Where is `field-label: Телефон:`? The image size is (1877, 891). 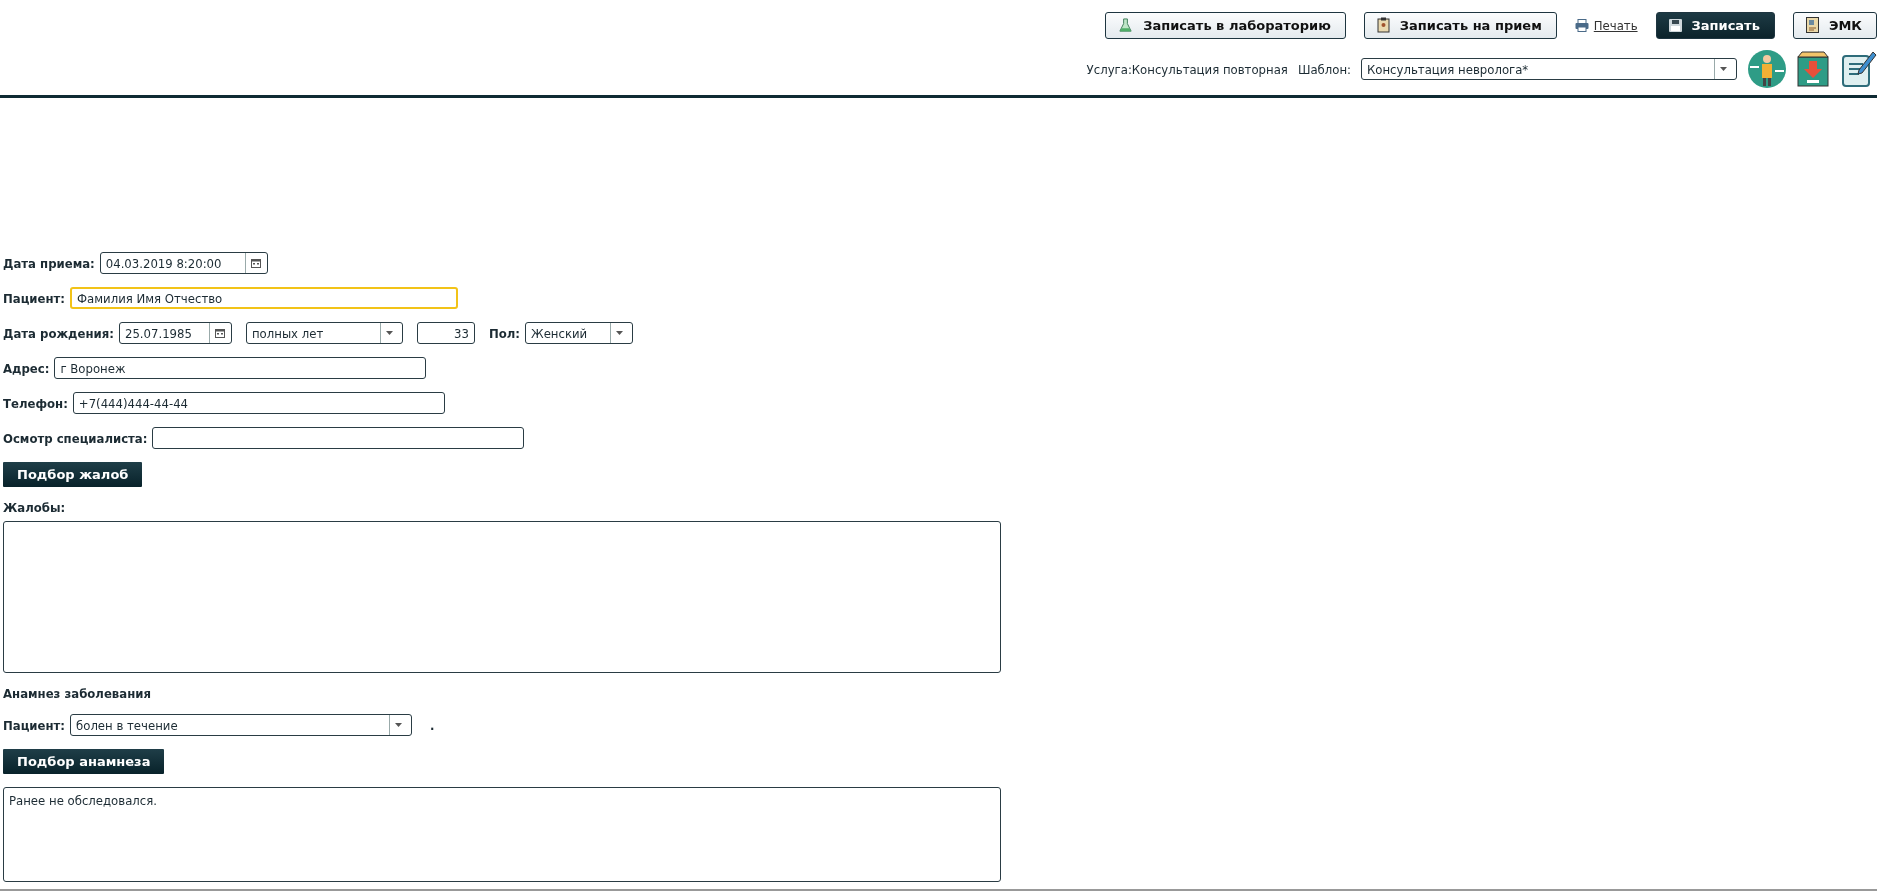
field-label: Телефон: is located at coordinates (35, 403).